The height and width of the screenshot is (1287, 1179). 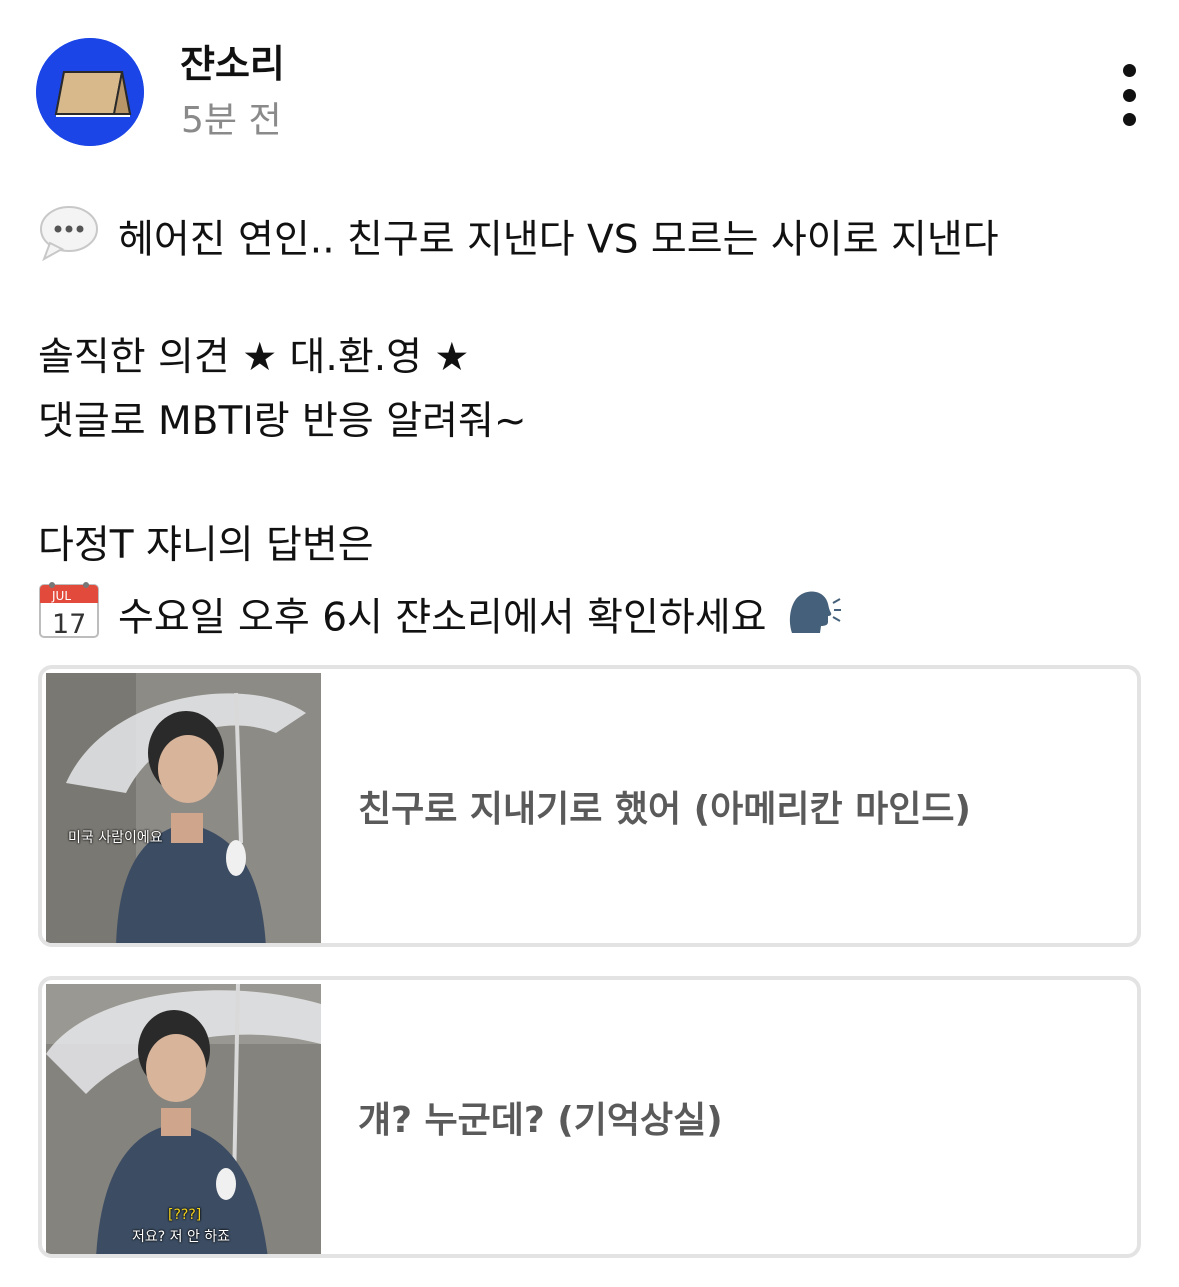 I want to click on avatar, so click(x=90, y=92).